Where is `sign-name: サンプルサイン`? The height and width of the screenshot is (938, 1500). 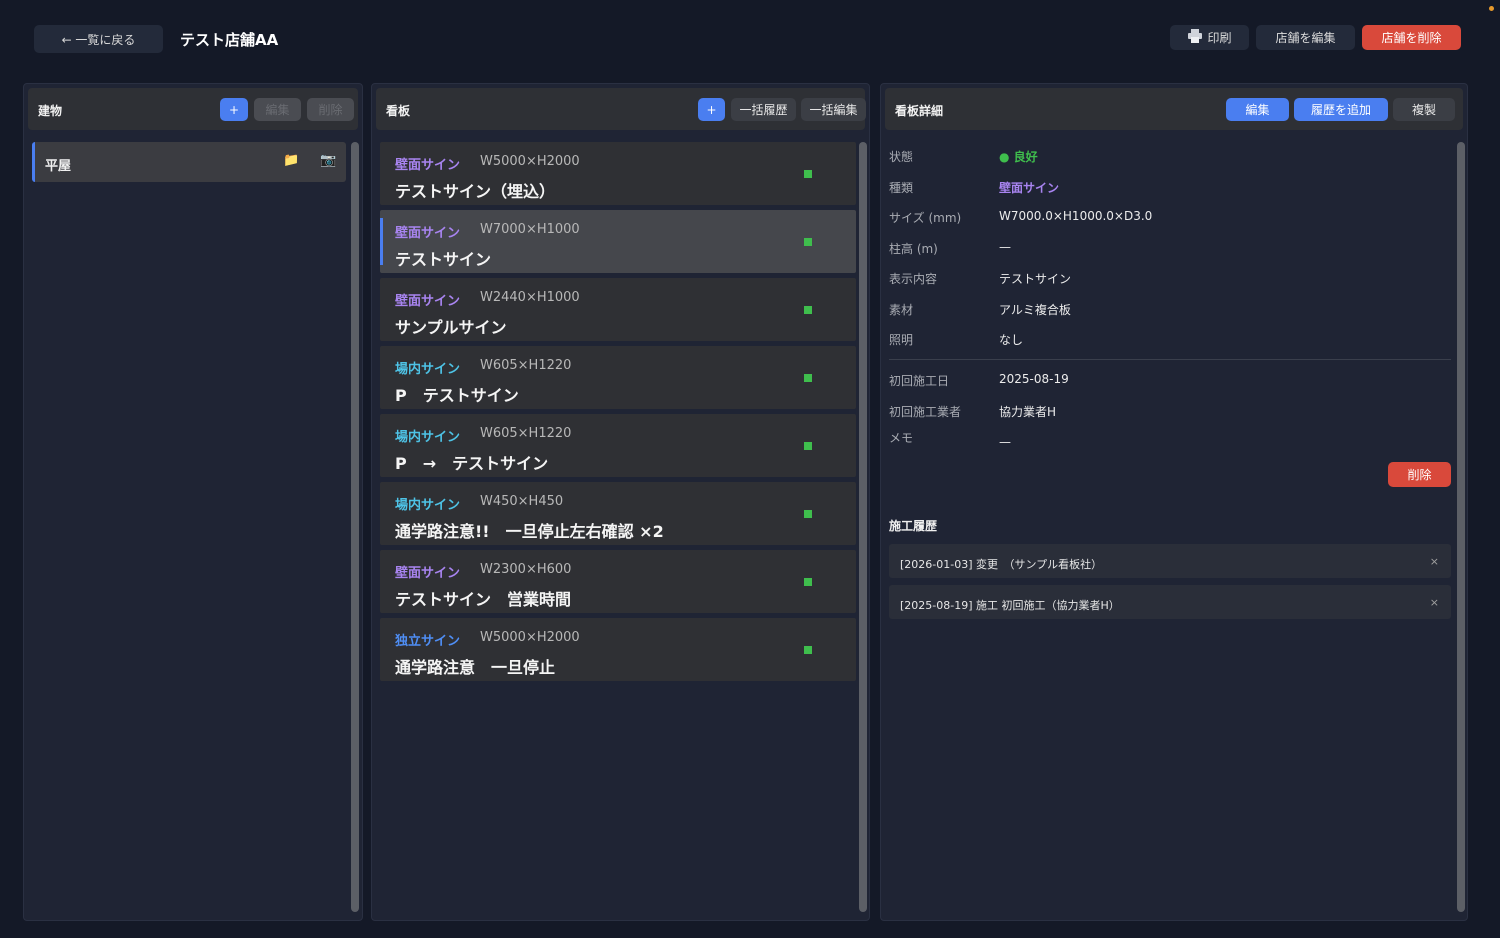 sign-name: サンプルサイン is located at coordinates (451, 327).